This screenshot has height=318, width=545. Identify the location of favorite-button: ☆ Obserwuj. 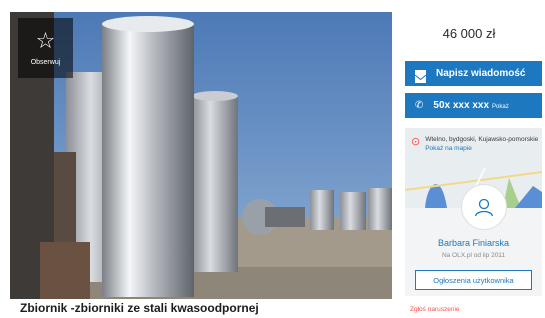
(45, 48).